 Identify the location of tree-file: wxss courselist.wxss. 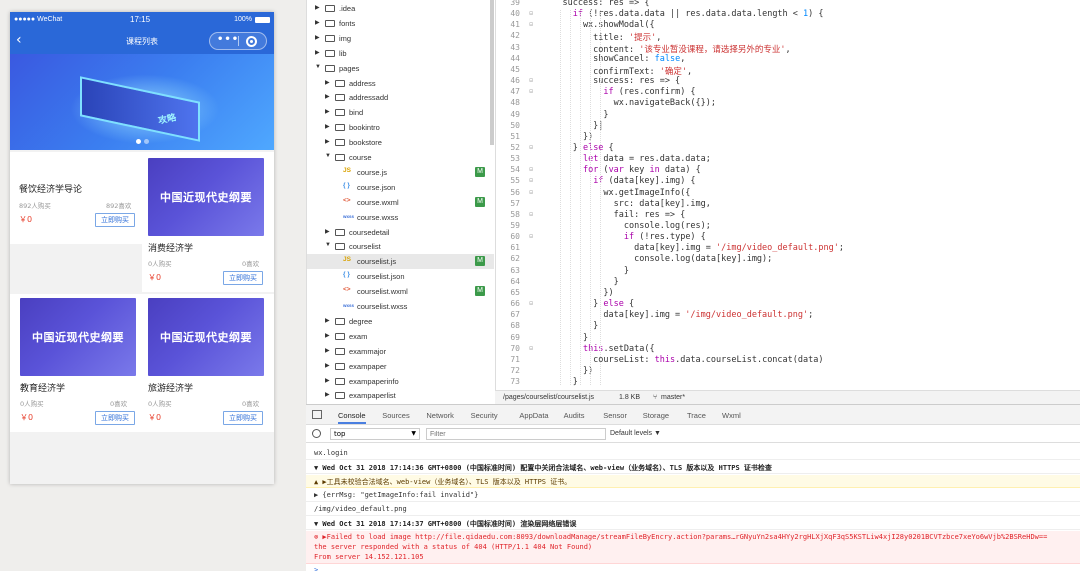
(400, 306).